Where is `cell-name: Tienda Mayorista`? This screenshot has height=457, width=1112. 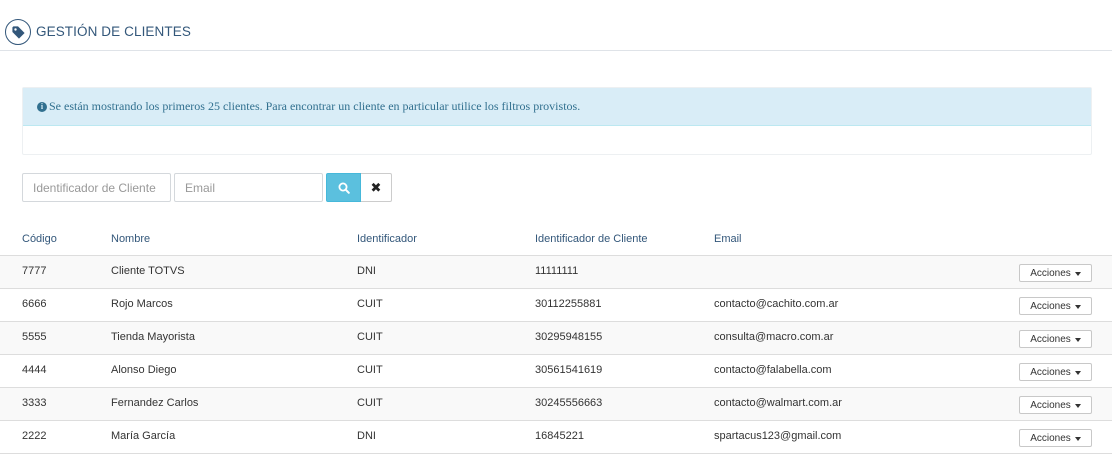
cell-name: Tienda Mayorista is located at coordinates (153, 337).